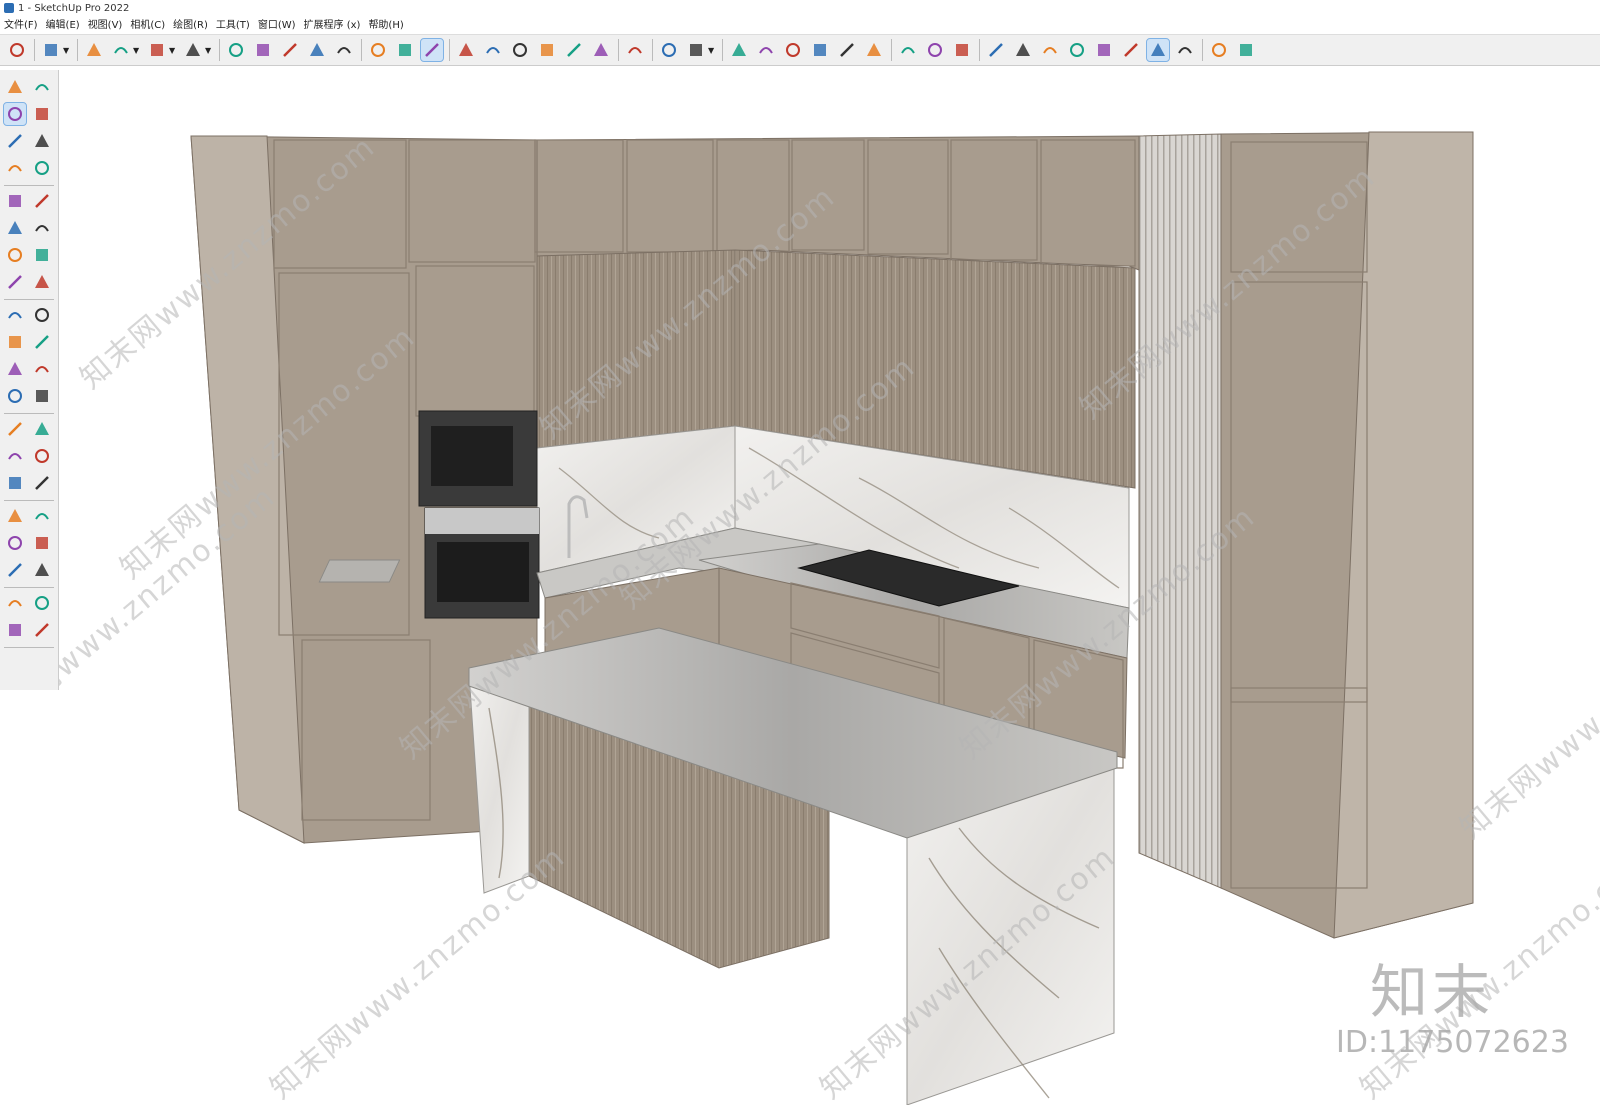 The image size is (1600, 1105). I want to click on look-around-icon, so click(42, 543).